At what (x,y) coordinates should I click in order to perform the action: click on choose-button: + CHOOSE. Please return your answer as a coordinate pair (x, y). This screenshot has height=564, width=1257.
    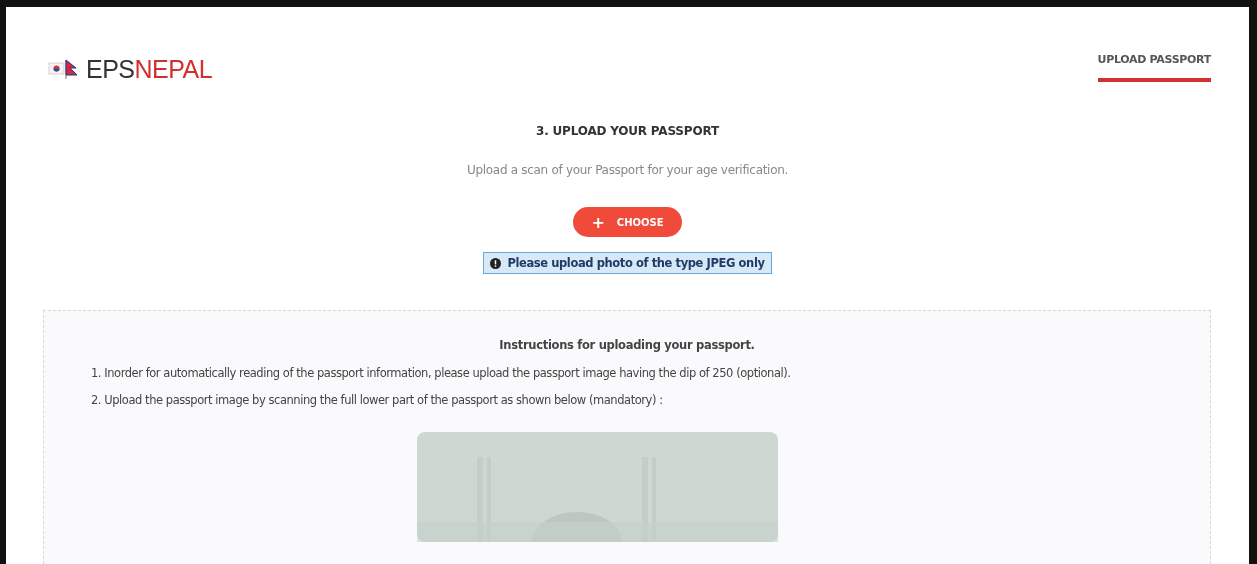
    Looking at the image, I should click on (627, 222).